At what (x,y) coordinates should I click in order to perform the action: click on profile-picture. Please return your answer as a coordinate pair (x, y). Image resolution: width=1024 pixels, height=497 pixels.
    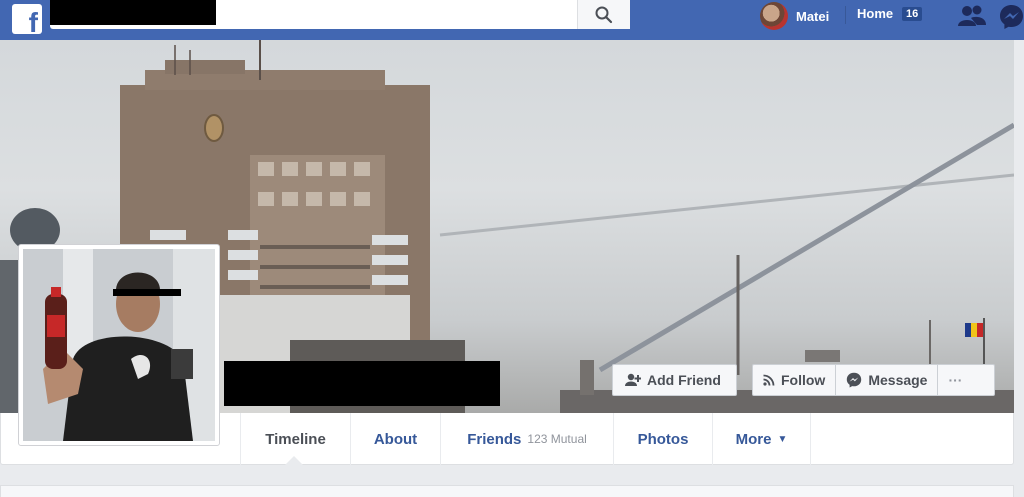
    Looking at the image, I should click on (119, 345).